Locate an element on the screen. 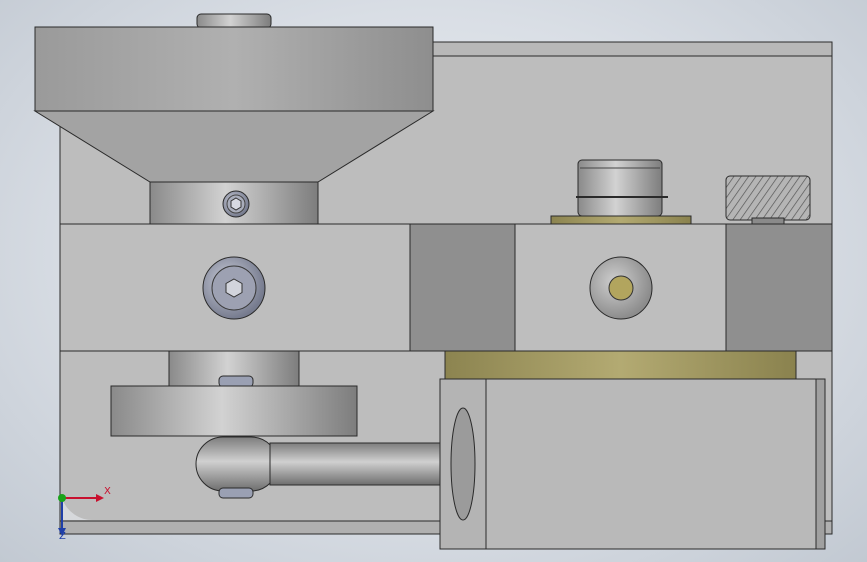 This screenshot has height=562, width=867. pulley-disk is located at coordinates (234, 411).